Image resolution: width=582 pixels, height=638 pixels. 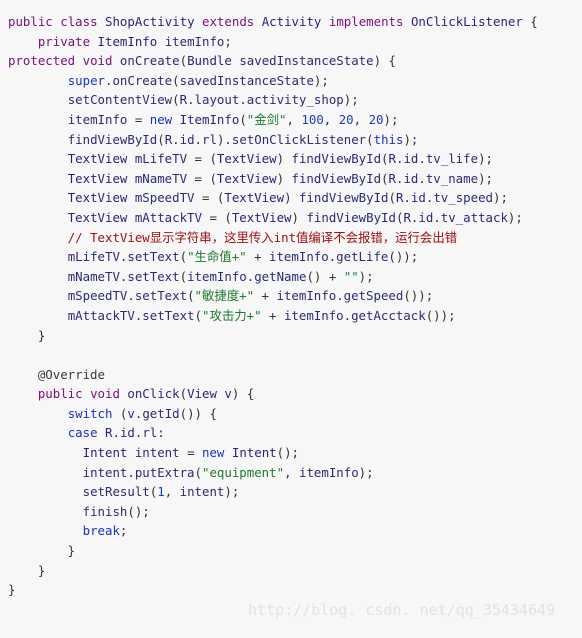 What do you see at coordinates (351, 276) in the screenshot?
I see `code-token: ""` at bounding box center [351, 276].